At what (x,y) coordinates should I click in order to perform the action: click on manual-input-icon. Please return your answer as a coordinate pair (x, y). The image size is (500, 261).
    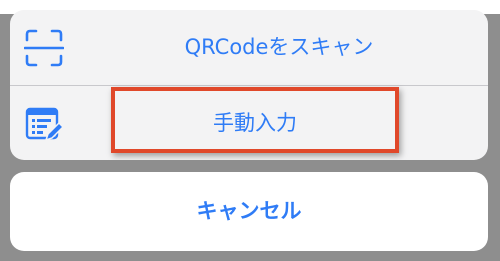
    Looking at the image, I should click on (44, 124).